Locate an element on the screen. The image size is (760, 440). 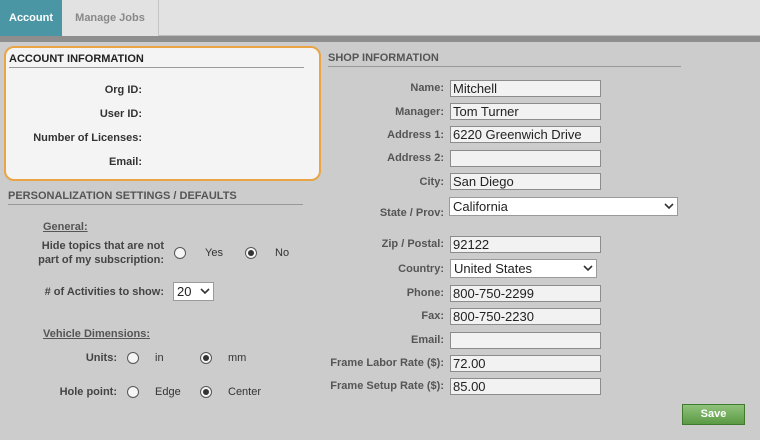
state-label: State / Prov: is located at coordinates (411, 213).